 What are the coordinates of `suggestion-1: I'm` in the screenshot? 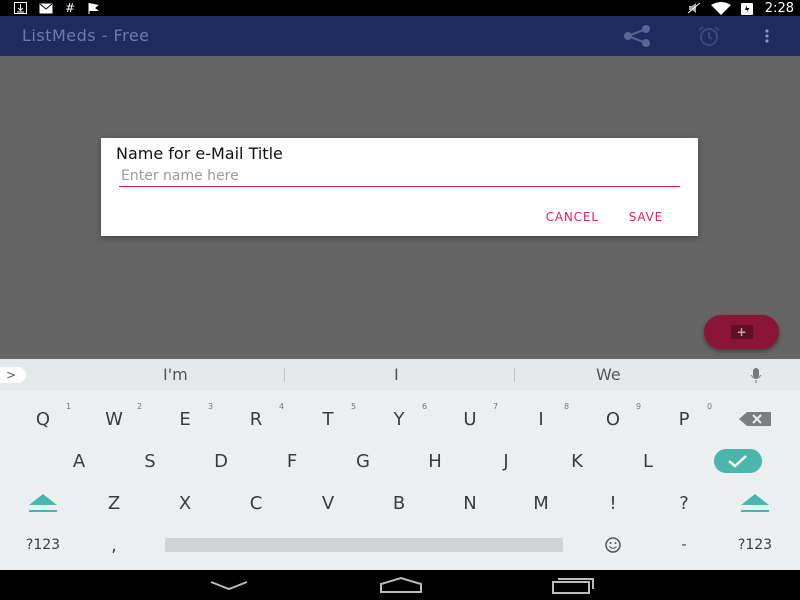 It's located at (175, 374).